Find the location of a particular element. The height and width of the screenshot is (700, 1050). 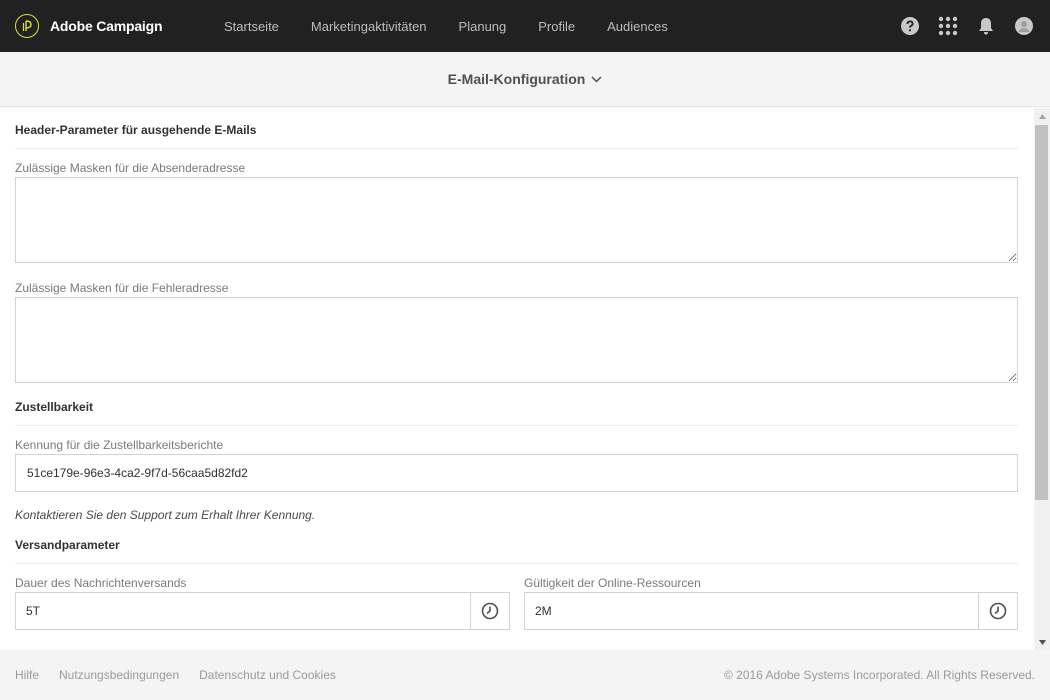

validity-field: Gültigkeit der Online-Ressourcen is located at coordinates (771, 602).